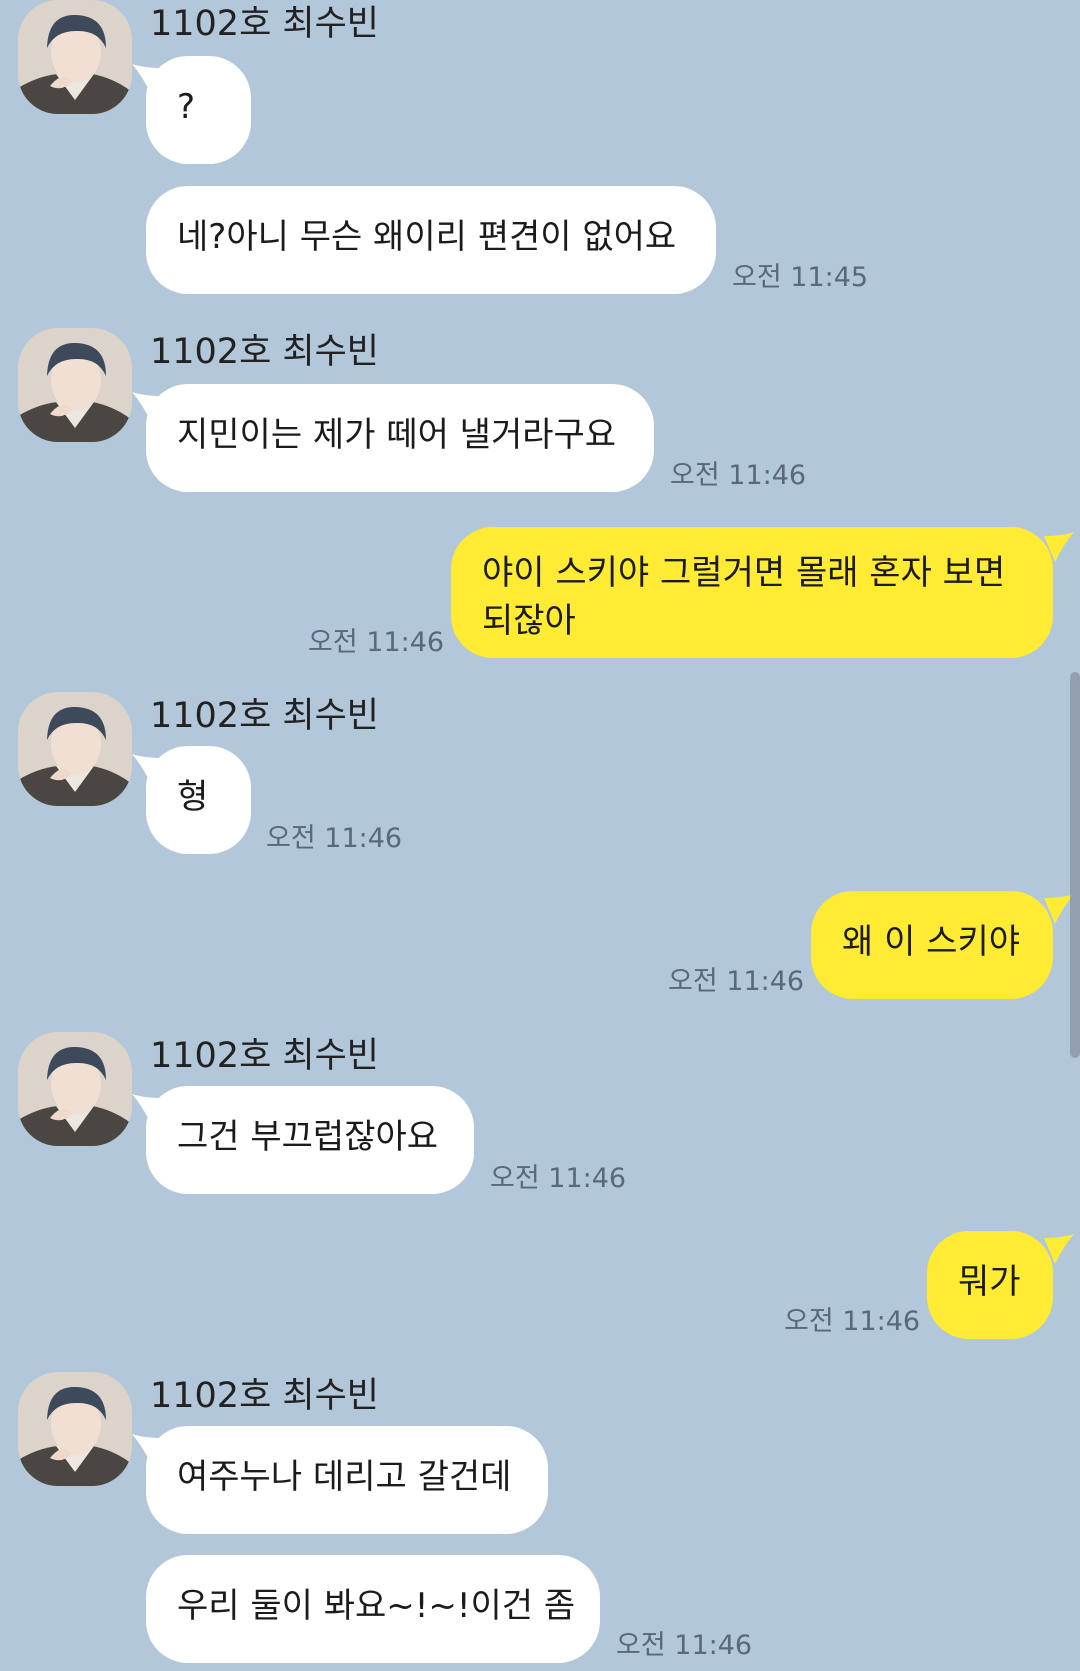 The height and width of the screenshot is (1671, 1080). What do you see at coordinates (931, 942) in the screenshot?
I see `message-text: 왜 이 스키야` at bounding box center [931, 942].